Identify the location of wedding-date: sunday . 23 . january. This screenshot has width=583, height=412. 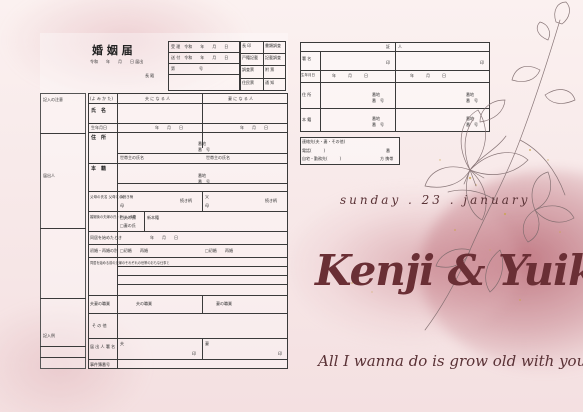
(435, 200).